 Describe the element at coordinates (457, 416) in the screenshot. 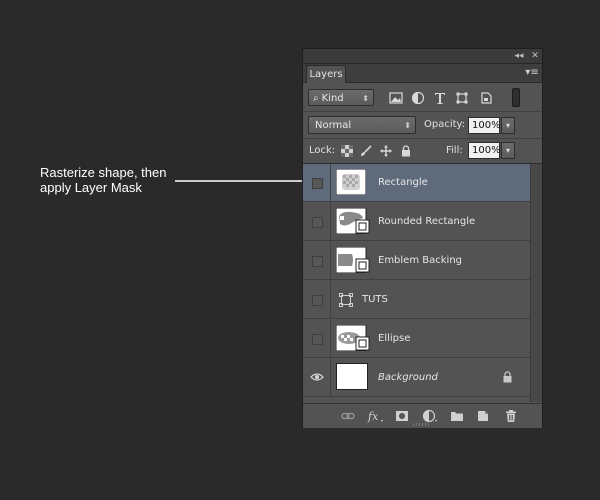

I see `new-group-folder-icon` at that location.